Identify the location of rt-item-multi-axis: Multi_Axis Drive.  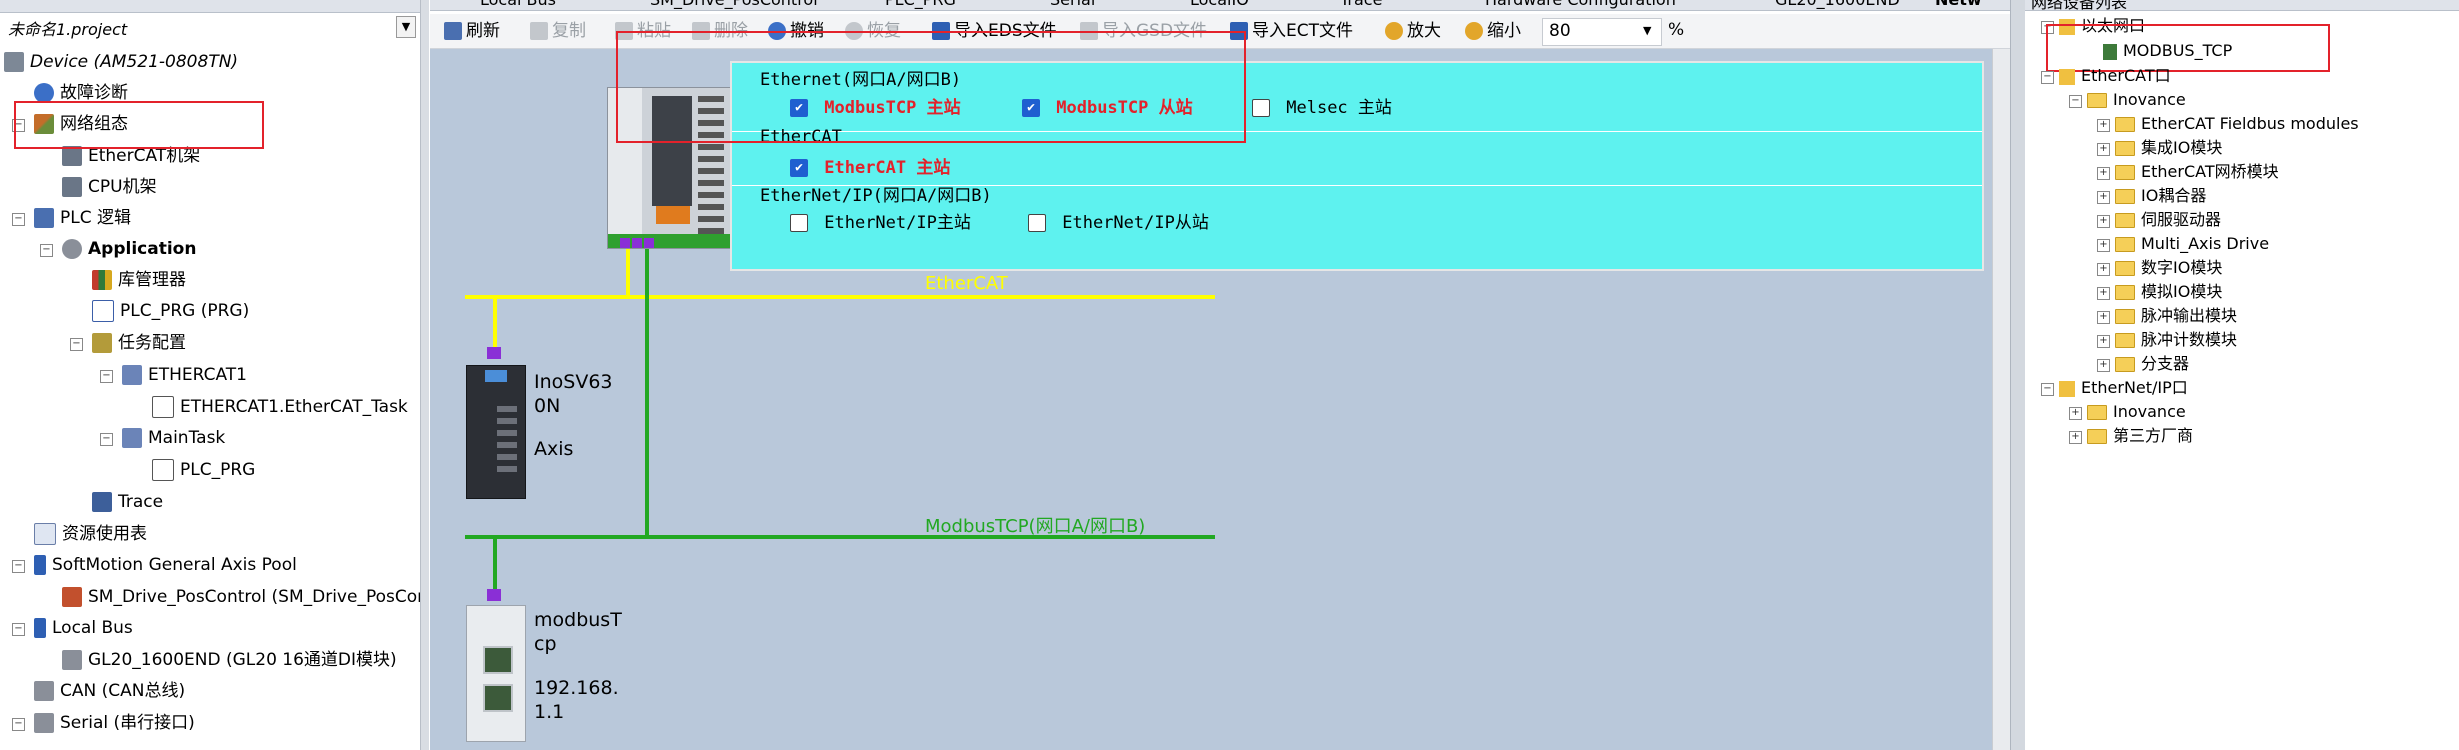
(2192, 244).